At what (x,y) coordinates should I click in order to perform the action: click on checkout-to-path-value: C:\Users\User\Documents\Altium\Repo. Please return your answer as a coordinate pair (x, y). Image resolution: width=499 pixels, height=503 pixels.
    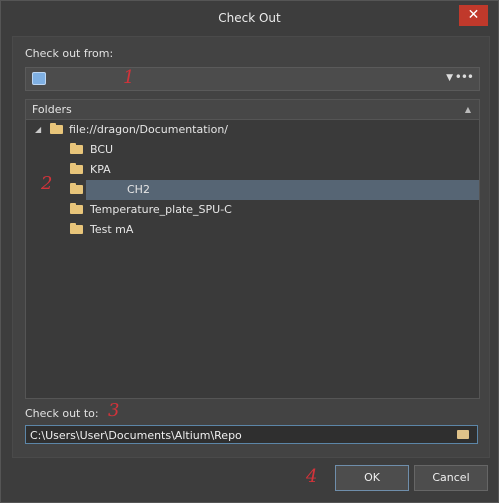
    Looking at the image, I should click on (136, 435).